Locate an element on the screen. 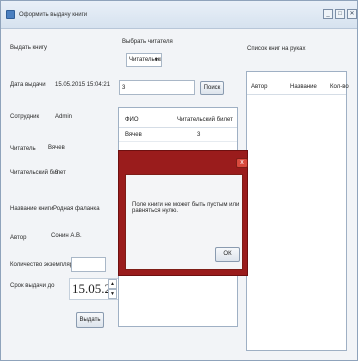 The image size is (358, 361). column-header-ticket: Читательский билет is located at coordinates (205, 120).